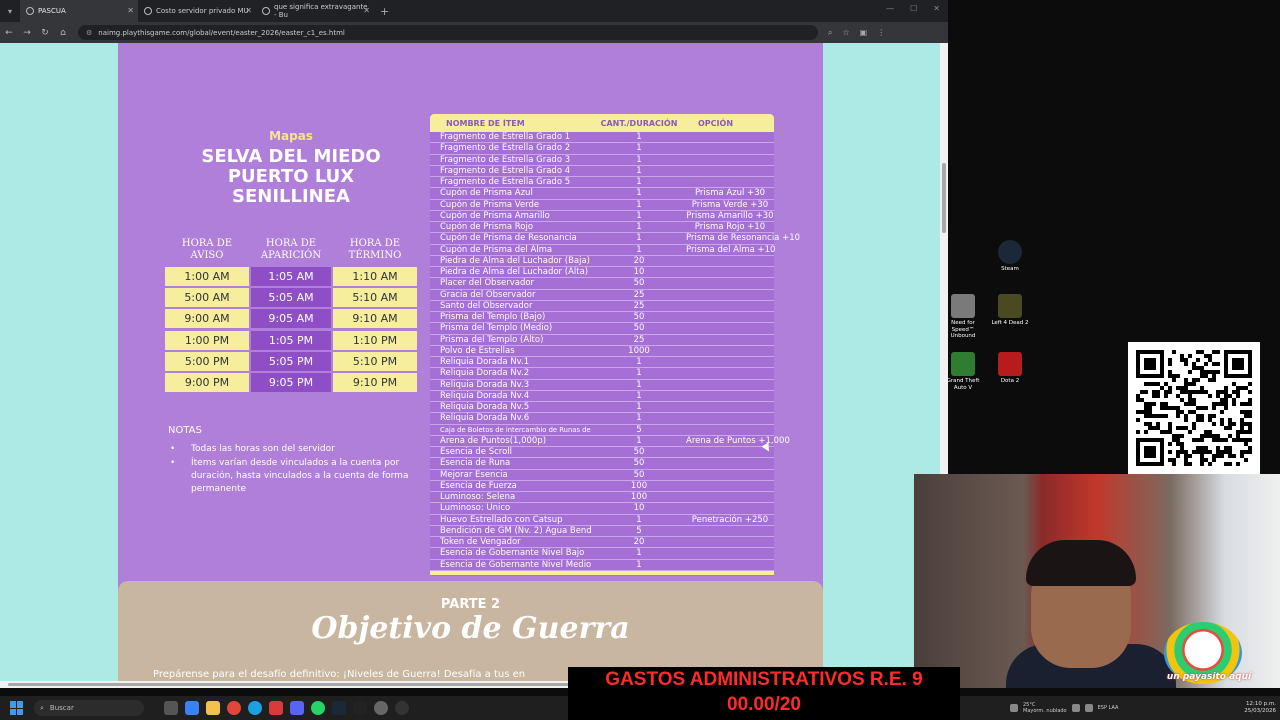 The height and width of the screenshot is (720, 1280). Describe the element at coordinates (339, 708) in the screenshot. I see `steam-taskbar-icon` at that location.